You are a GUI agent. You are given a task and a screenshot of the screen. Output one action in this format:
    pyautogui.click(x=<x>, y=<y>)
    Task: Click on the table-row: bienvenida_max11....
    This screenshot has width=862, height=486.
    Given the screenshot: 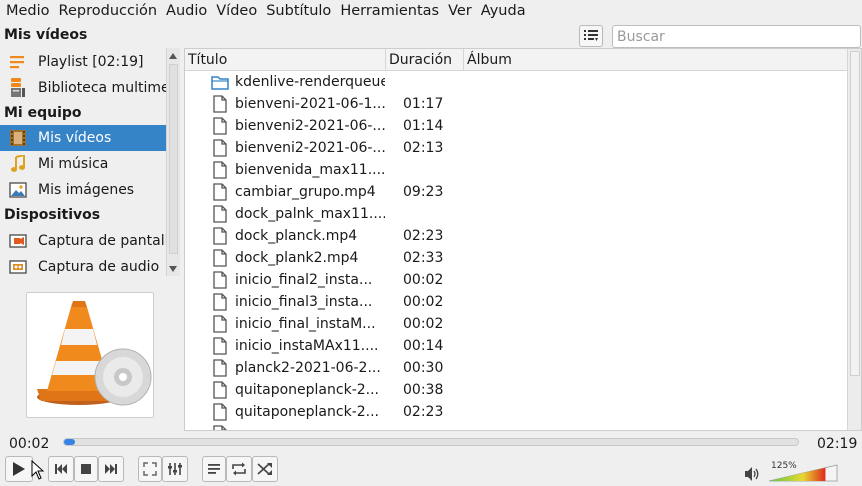 What is the action you would take?
    pyautogui.click(x=516, y=170)
    